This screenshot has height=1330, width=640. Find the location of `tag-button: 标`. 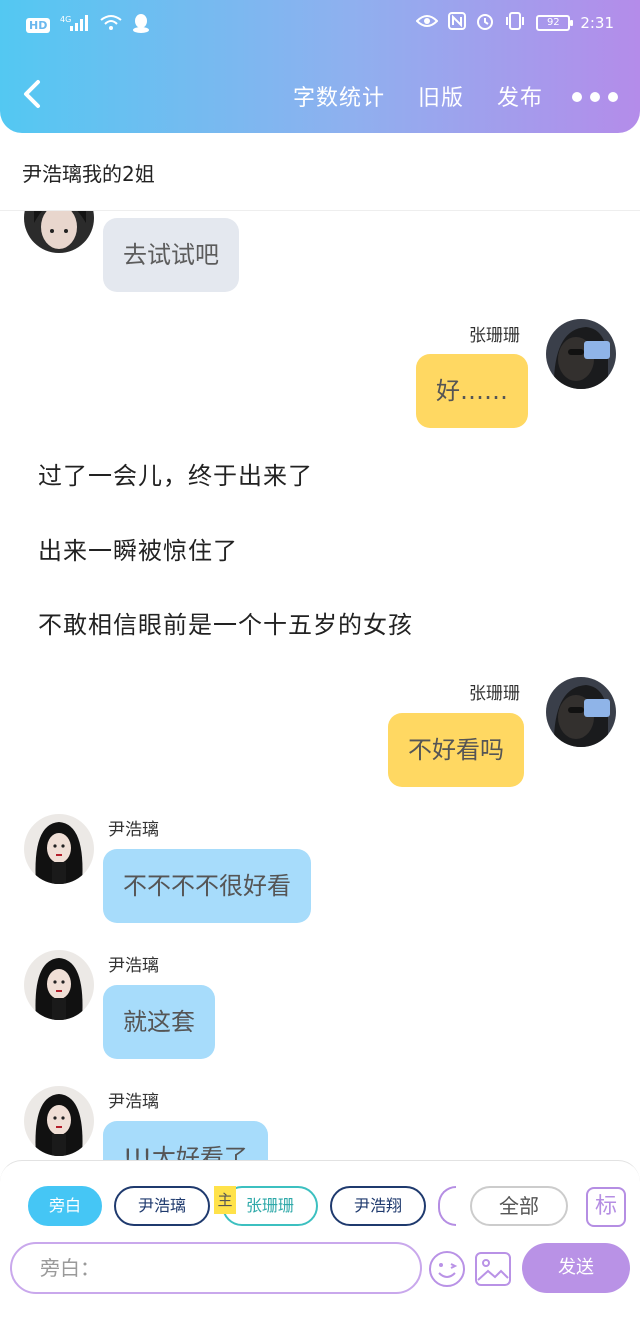

tag-button: 标 is located at coordinates (606, 1207).